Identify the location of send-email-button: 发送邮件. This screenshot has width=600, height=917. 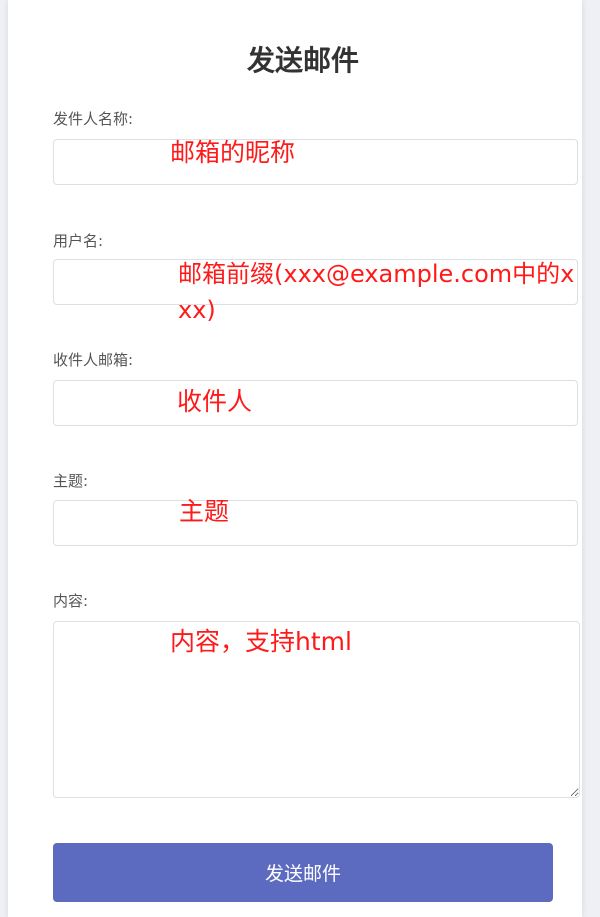
(303, 872).